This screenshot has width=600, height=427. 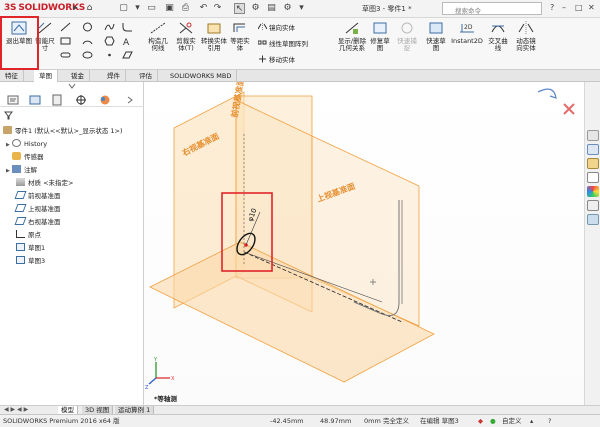 I want to click on arc-tool-icon, so click(x=87, y=41).